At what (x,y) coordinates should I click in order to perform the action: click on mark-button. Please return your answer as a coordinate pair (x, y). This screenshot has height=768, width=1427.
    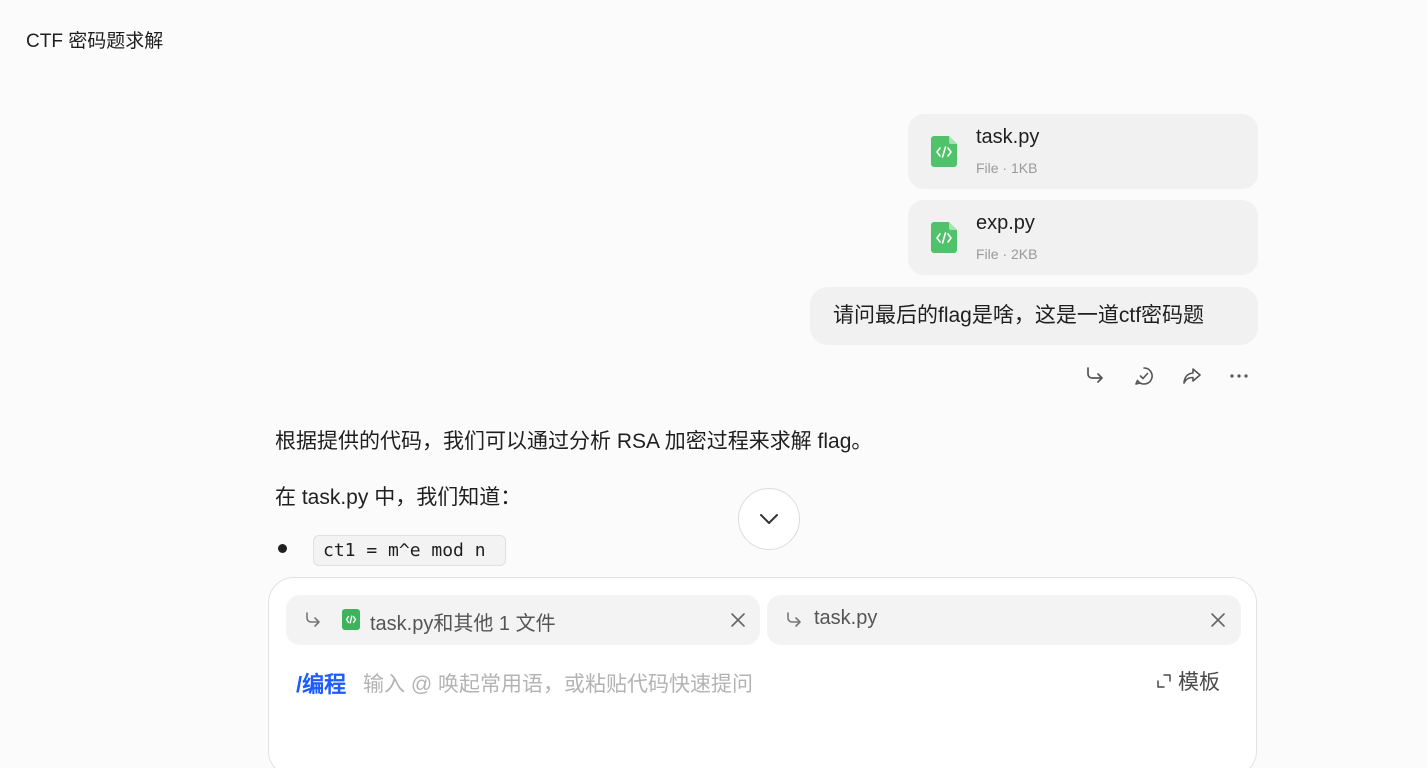
    Looking at the image, I should click on (1144, 376).